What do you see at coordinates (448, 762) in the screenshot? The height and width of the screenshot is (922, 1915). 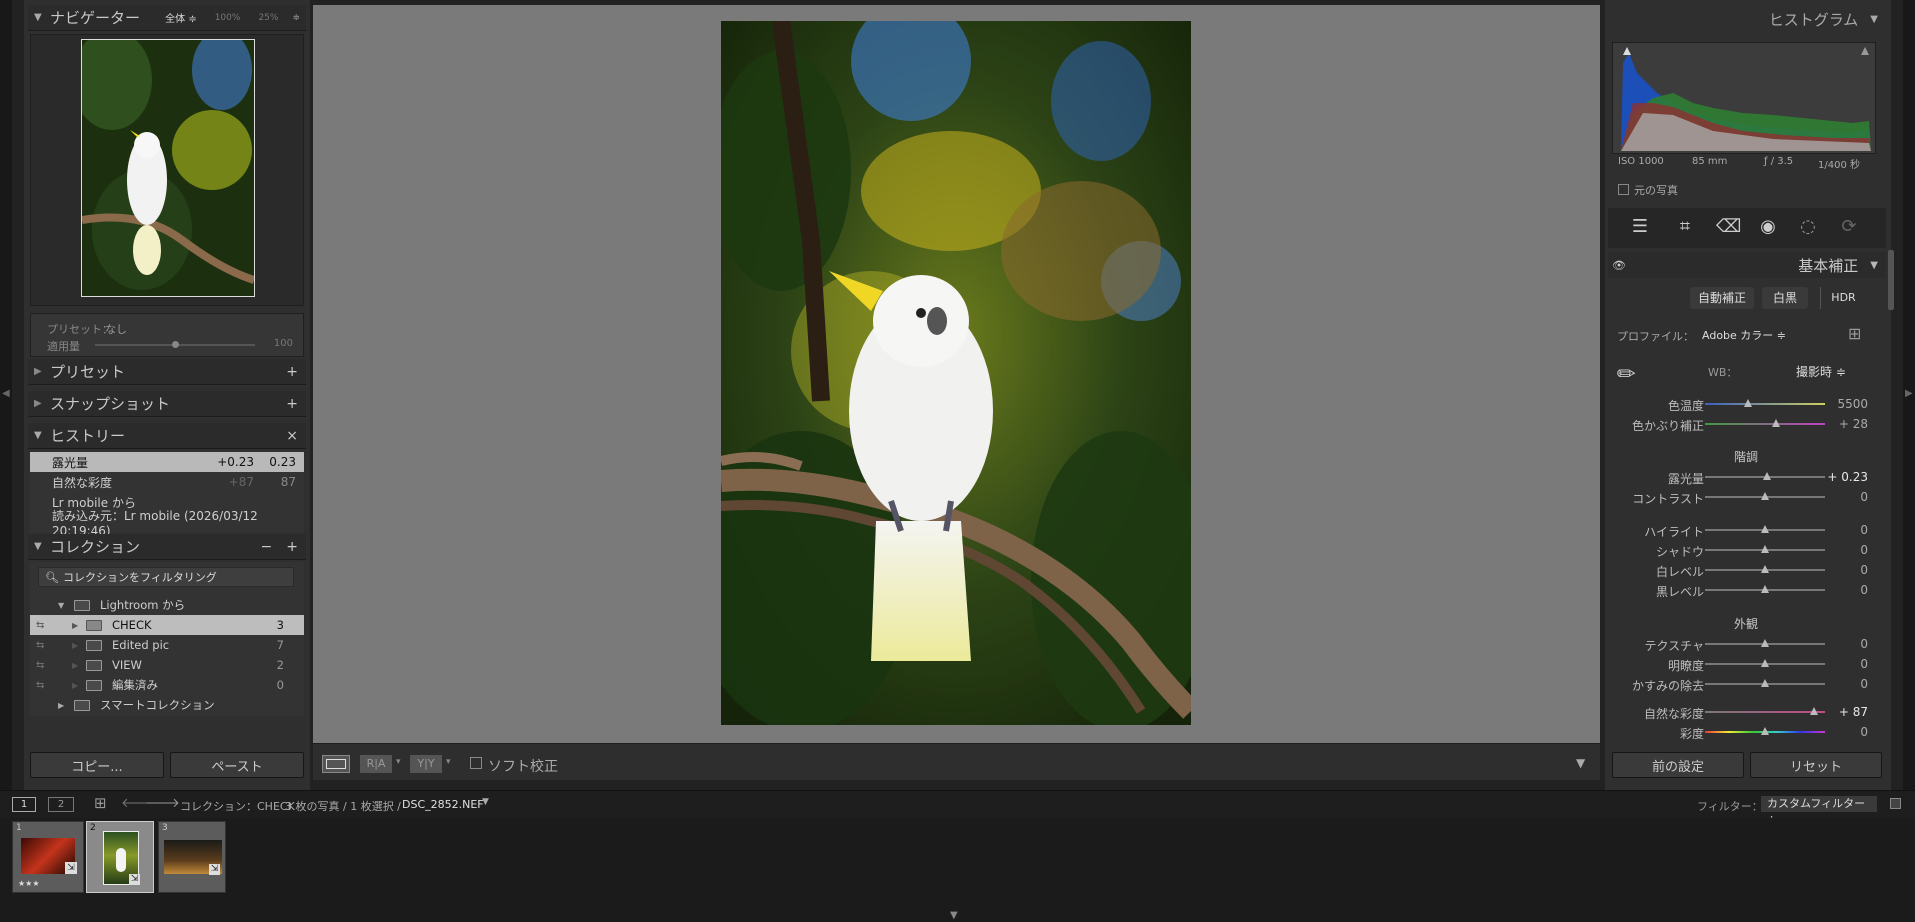 I see `dropdown-arrow-icon: ▾` at bounding box center [448, 762].